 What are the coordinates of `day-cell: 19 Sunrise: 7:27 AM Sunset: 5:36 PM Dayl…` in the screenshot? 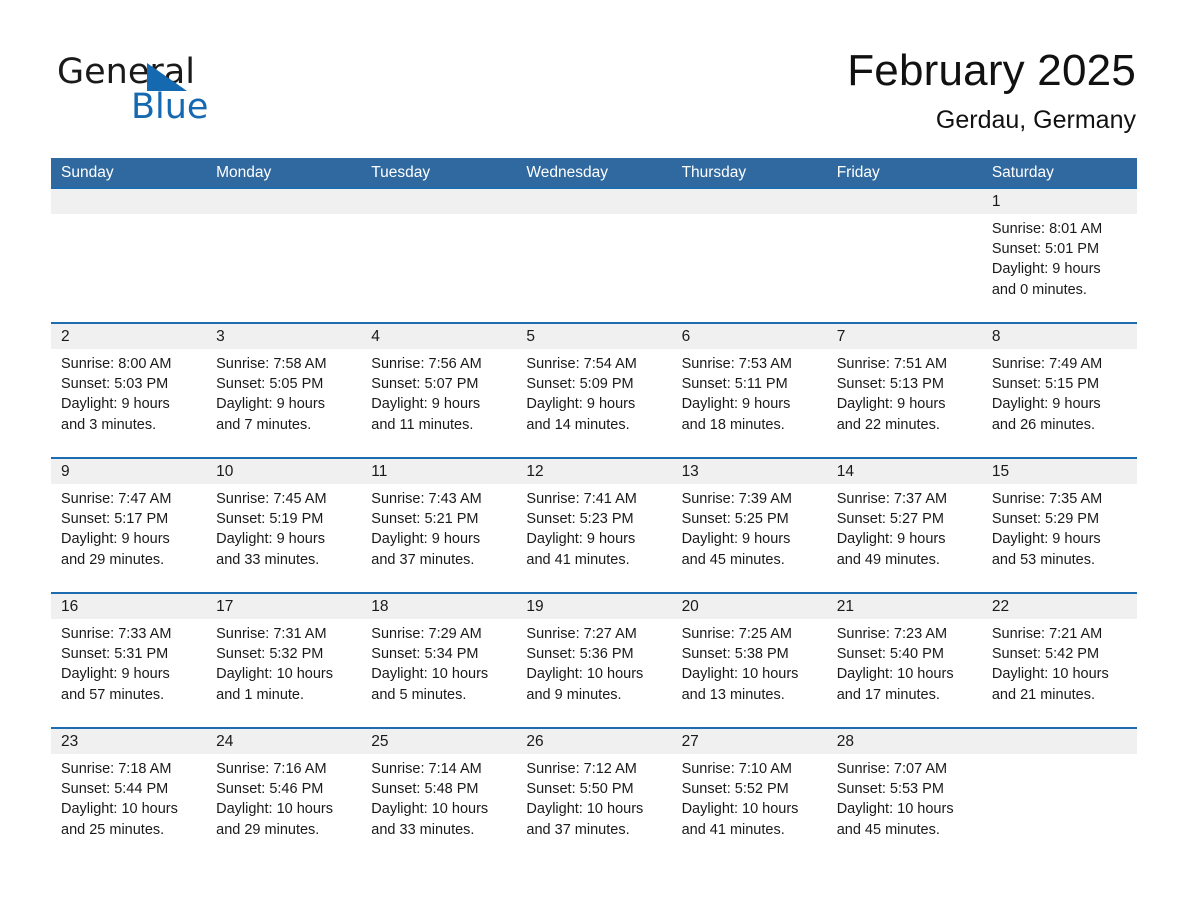 It's located at (594, 660).